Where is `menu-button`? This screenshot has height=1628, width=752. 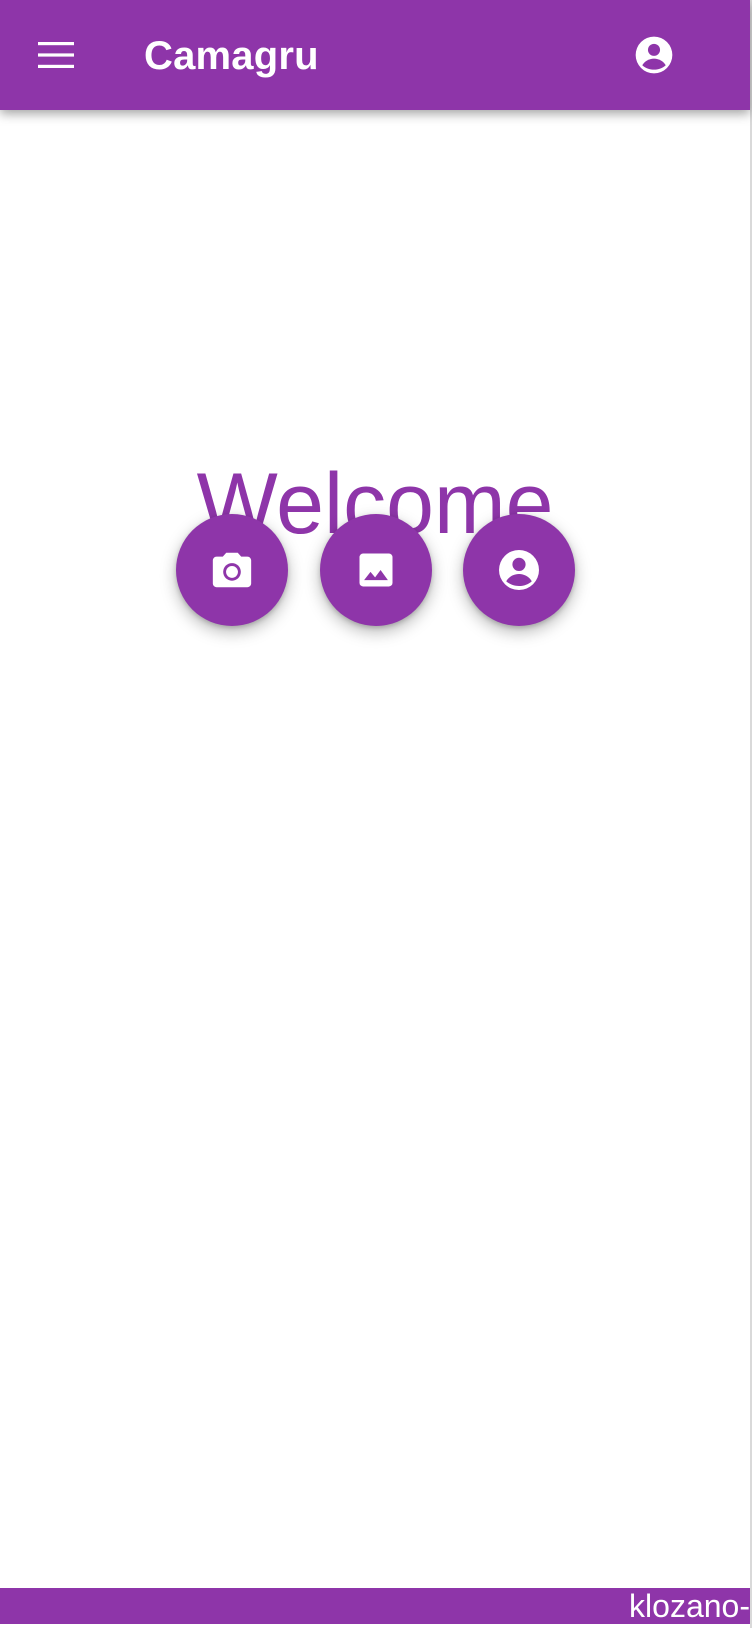
menu-button is located at coordinates (56, 55).